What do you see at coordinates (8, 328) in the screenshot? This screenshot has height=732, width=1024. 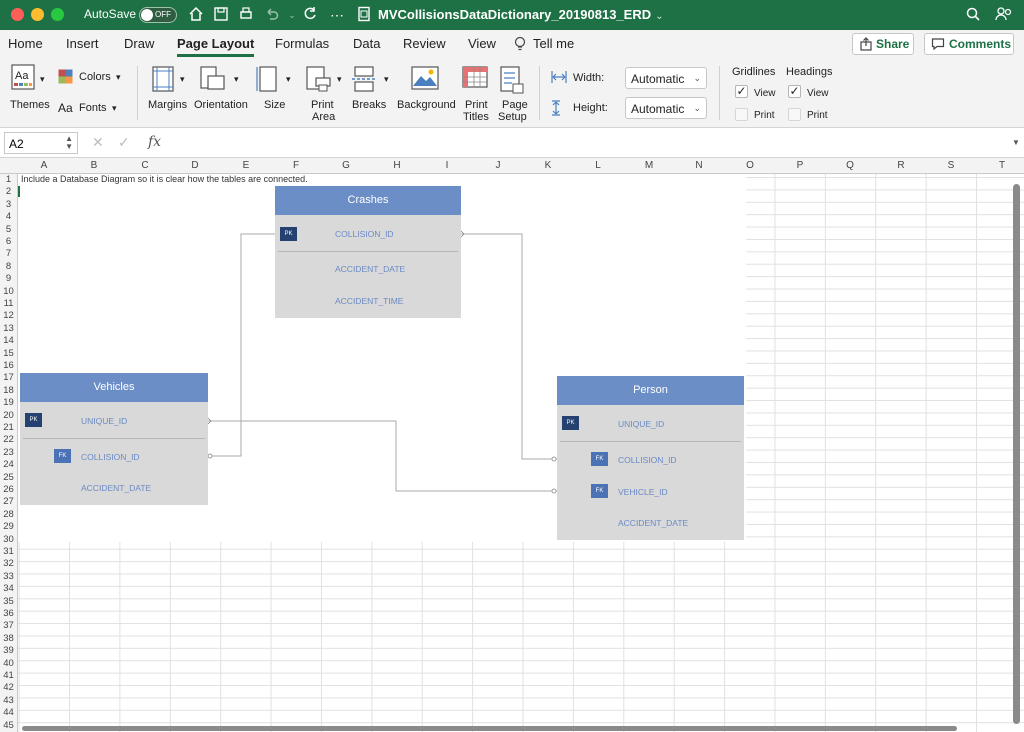 I see `row-header: 13` at bounding box center [8, 328].